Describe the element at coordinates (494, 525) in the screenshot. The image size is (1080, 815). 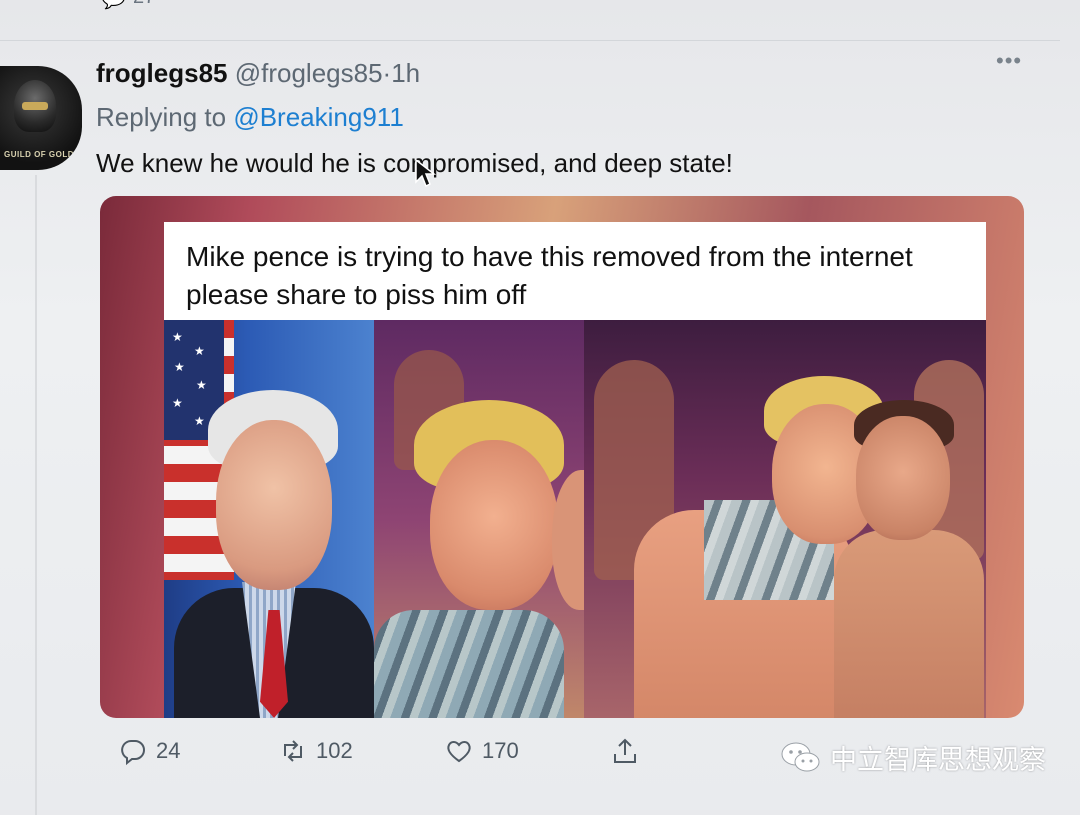
I see `middle-face` at that location.